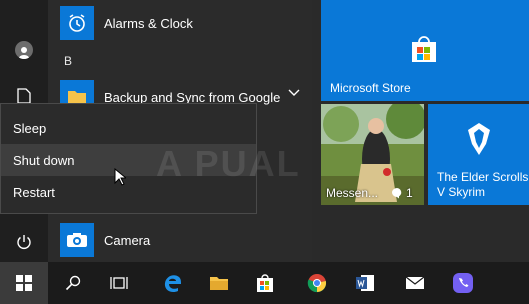 This screenshot has width=529, height=304. I want to click on word-button, so click(365, 283).